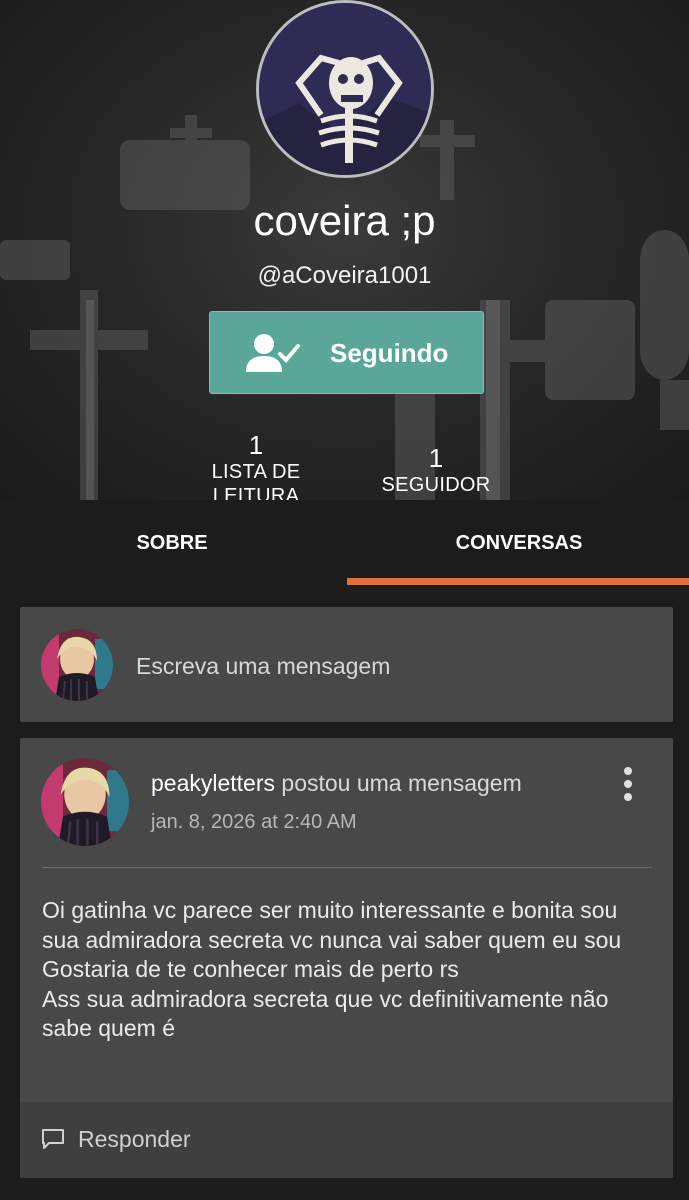 The height and width of the screenshot is (1200, 689). I want to click on profile-handle: @aCoveira1001, so click(344, 275).